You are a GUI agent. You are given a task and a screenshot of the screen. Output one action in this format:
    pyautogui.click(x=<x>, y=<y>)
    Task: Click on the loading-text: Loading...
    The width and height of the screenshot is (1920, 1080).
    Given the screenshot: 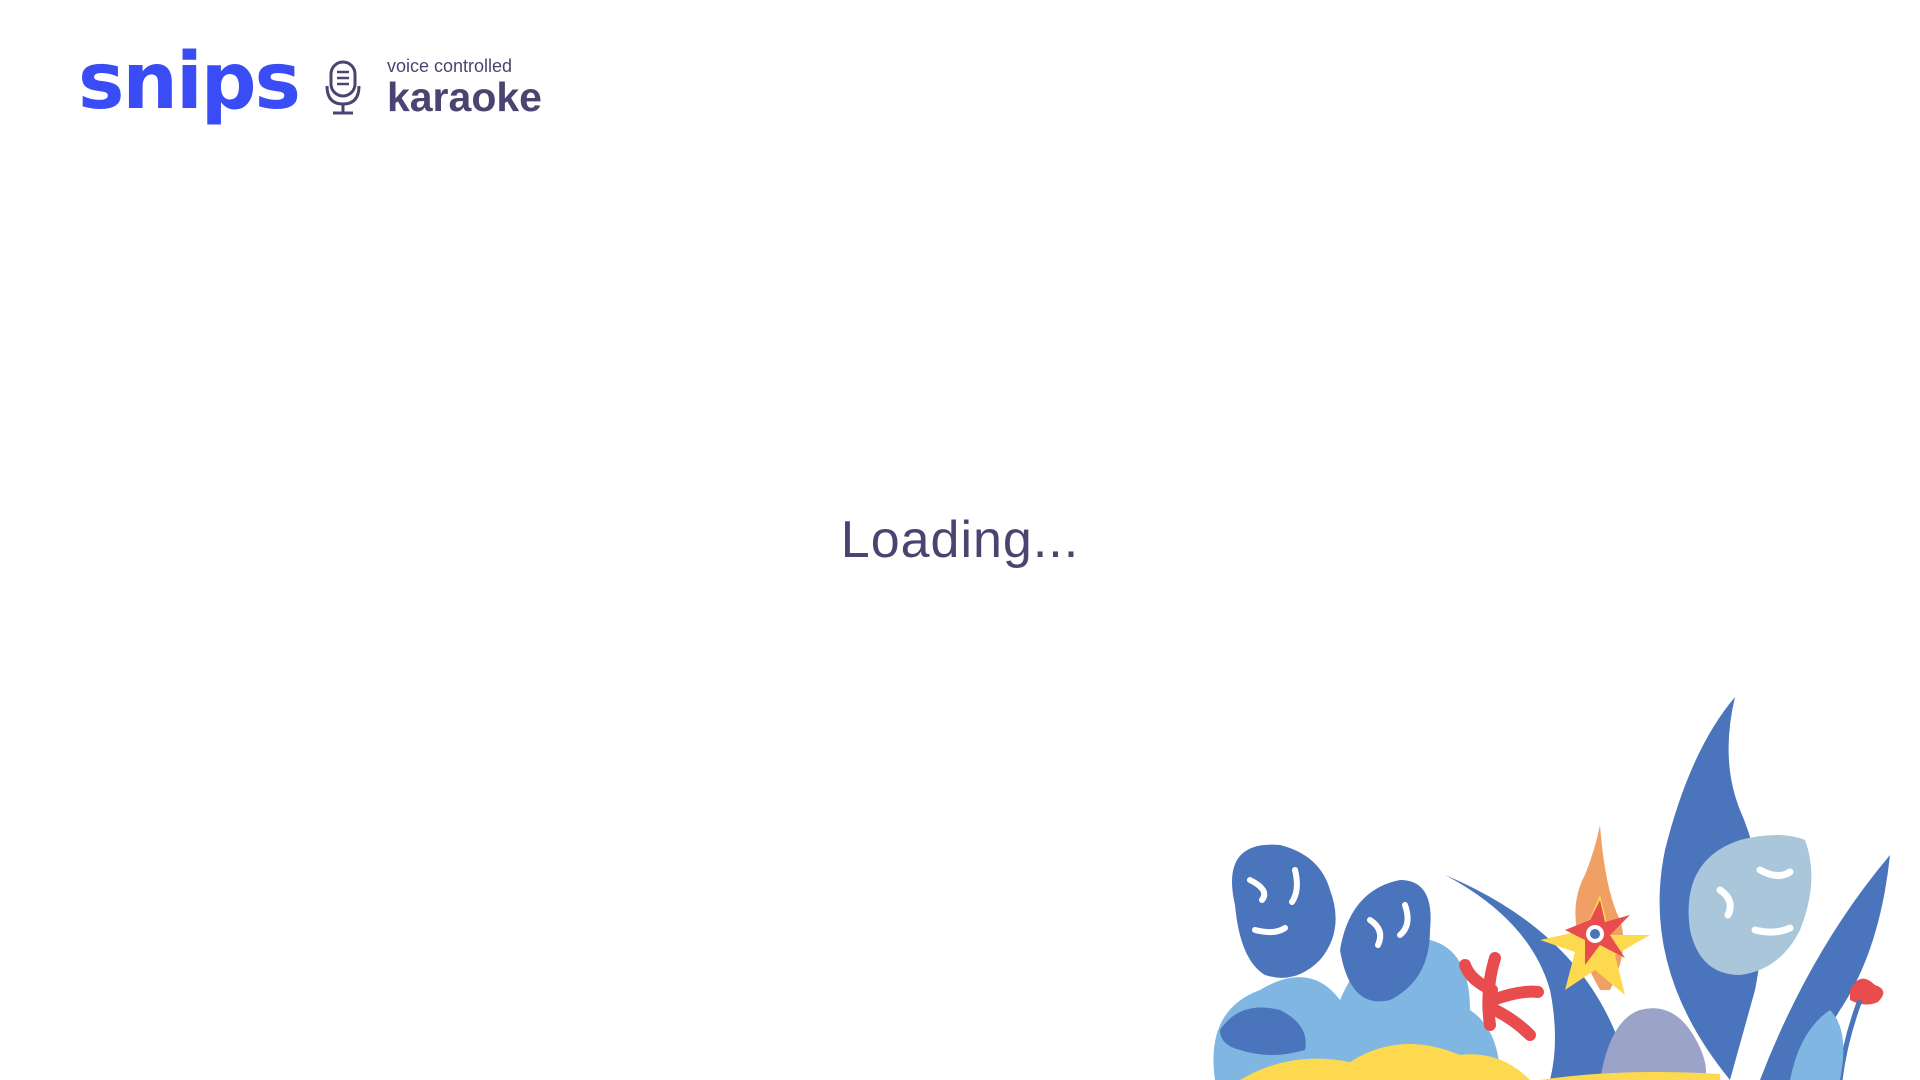 What is the action you would take?
    pyautogui.click(x=960, y=540)
    